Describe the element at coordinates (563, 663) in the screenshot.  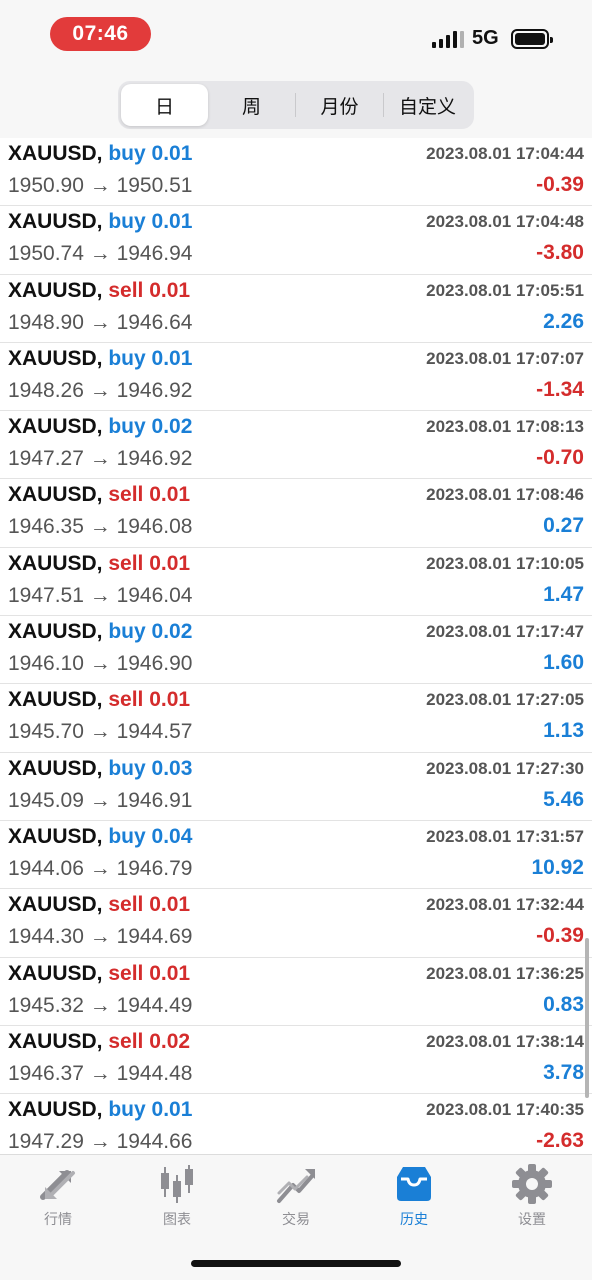
I see `trade-profit: 1.60` at that location.